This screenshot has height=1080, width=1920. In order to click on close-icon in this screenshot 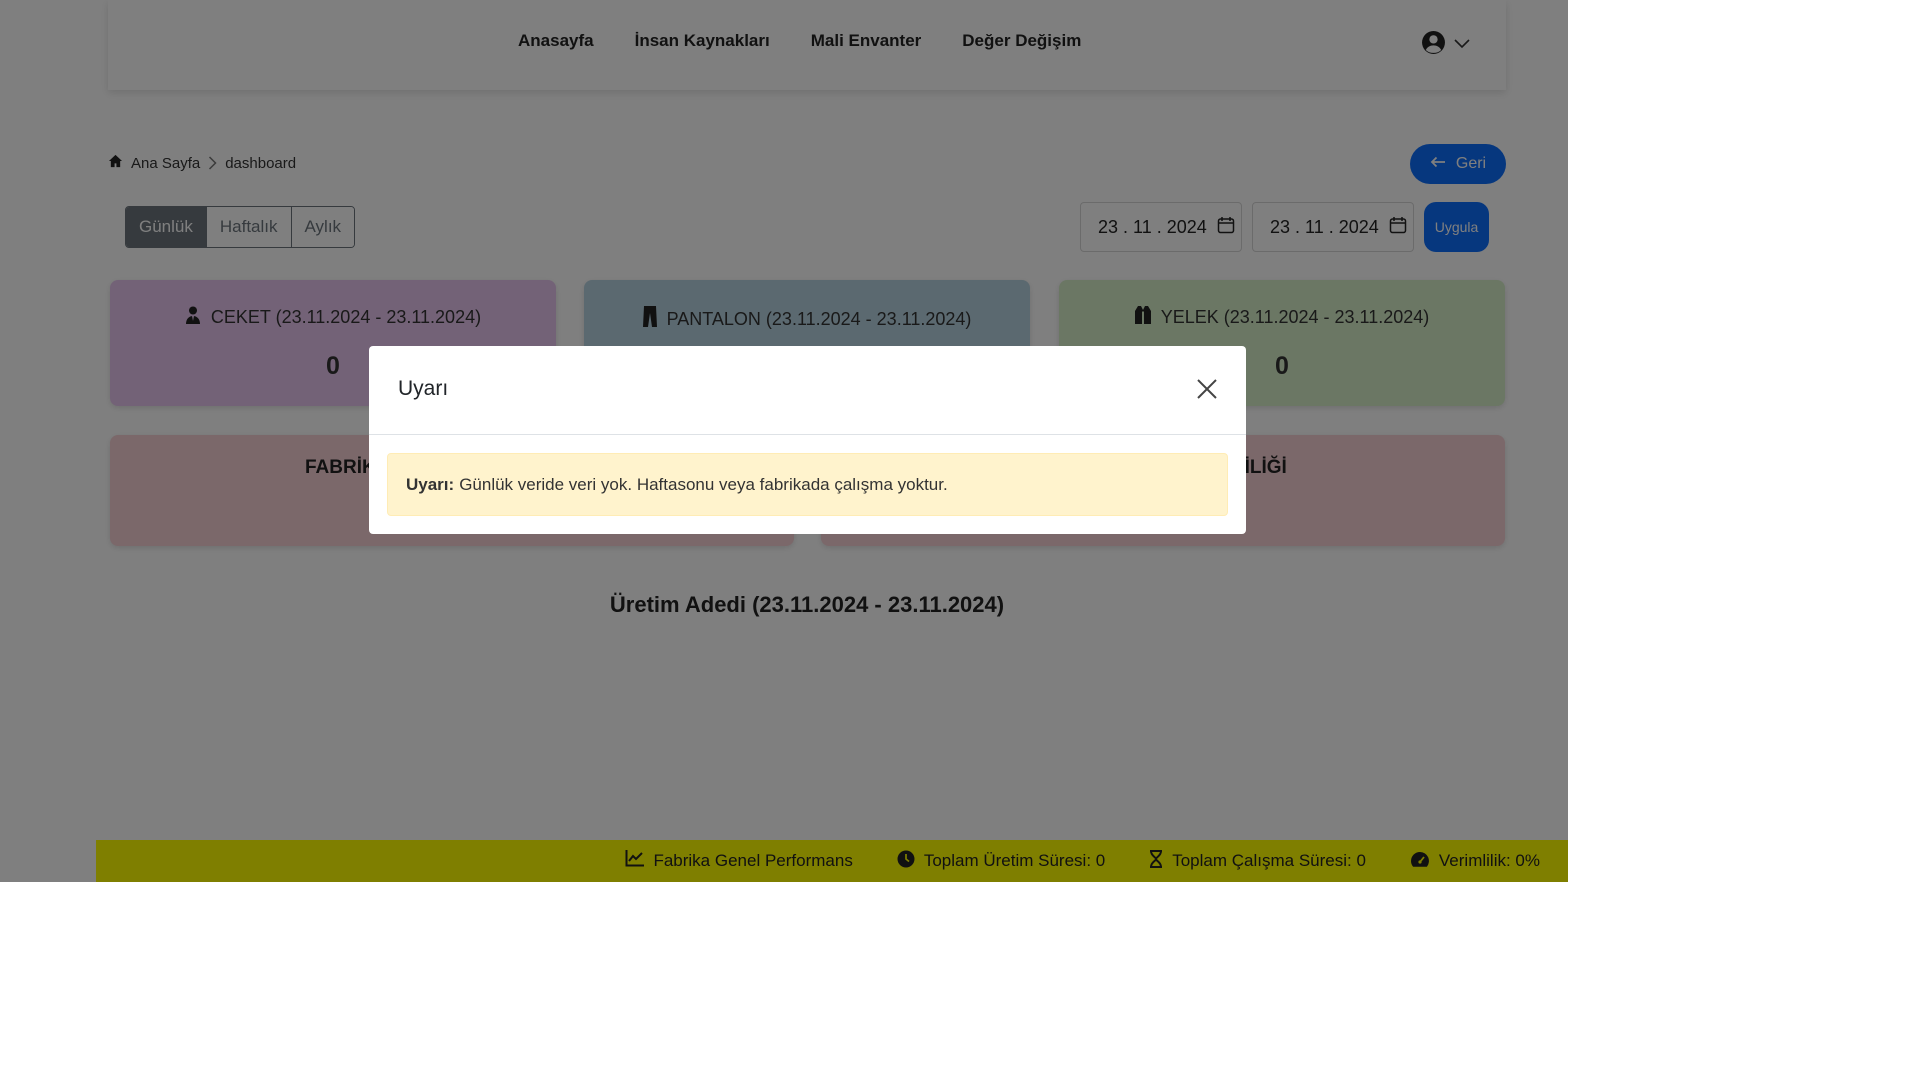, I will do `click(1207, 390)`.